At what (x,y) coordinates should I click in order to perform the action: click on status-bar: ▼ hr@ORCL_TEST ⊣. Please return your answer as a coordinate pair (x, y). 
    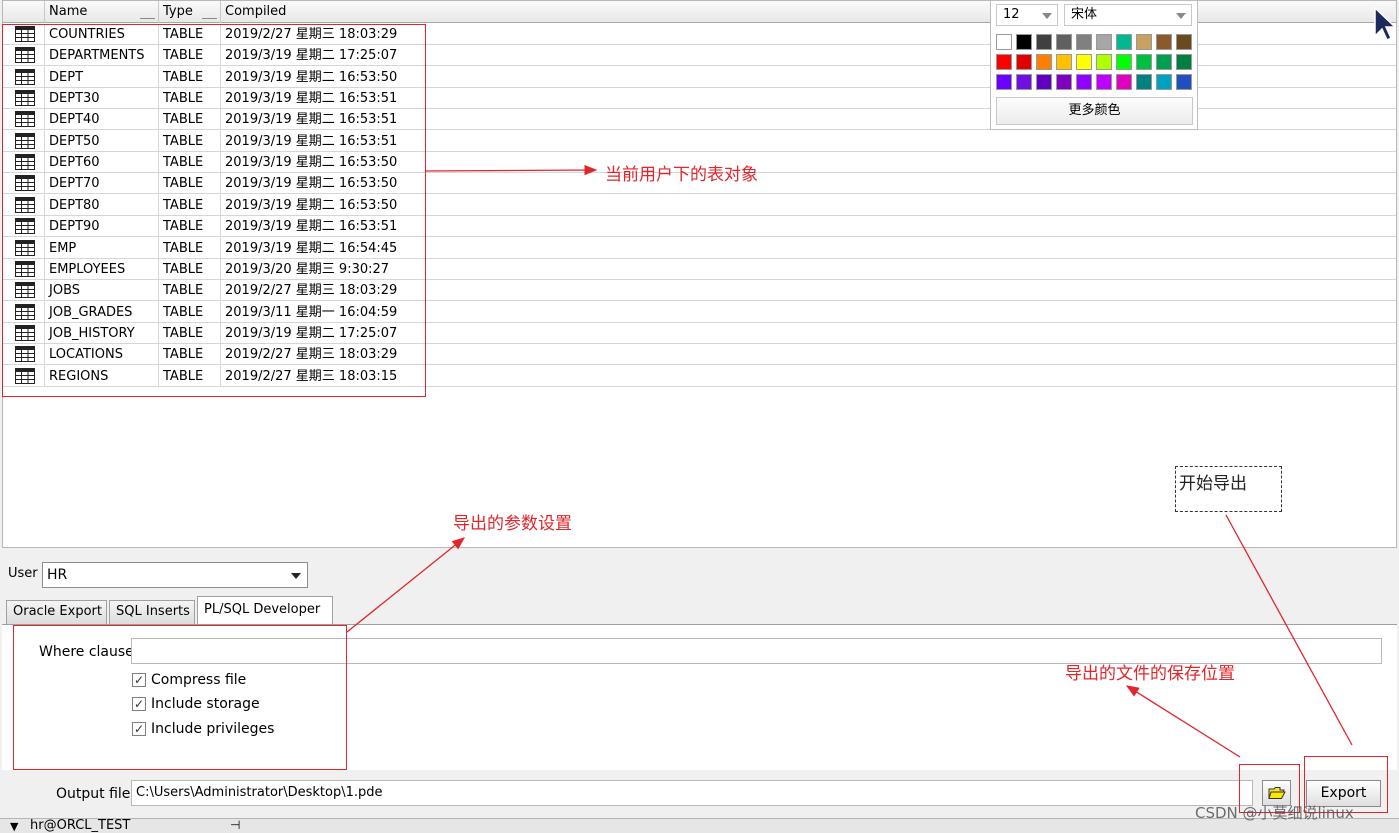
    Looking at the image, I should click on (699, 825).